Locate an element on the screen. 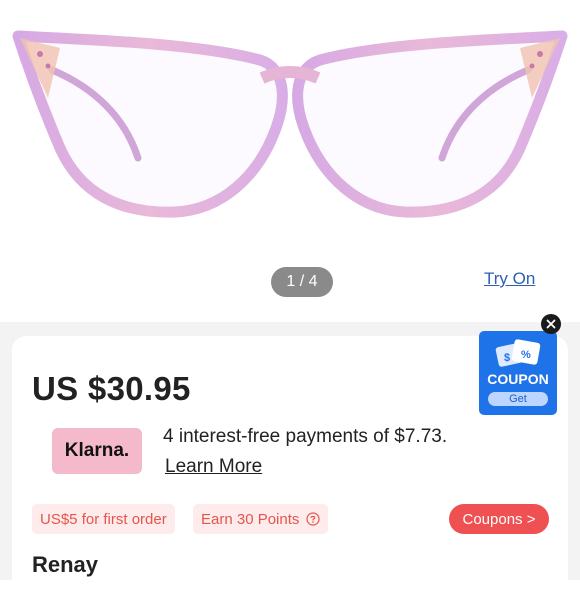 The image size is (580, 596). klarna-learn-more-link: Learn More is located at coordinates (213, 467).